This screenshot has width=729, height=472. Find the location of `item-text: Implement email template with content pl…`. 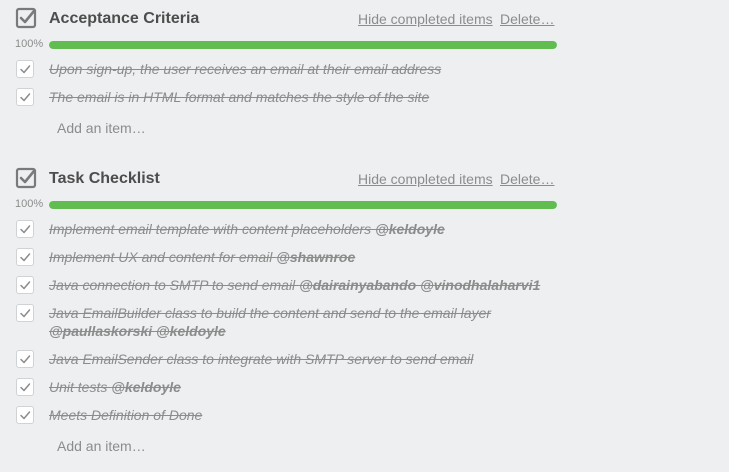

item-text: Implement email template with content pl… is located at coordinates (299, 229).